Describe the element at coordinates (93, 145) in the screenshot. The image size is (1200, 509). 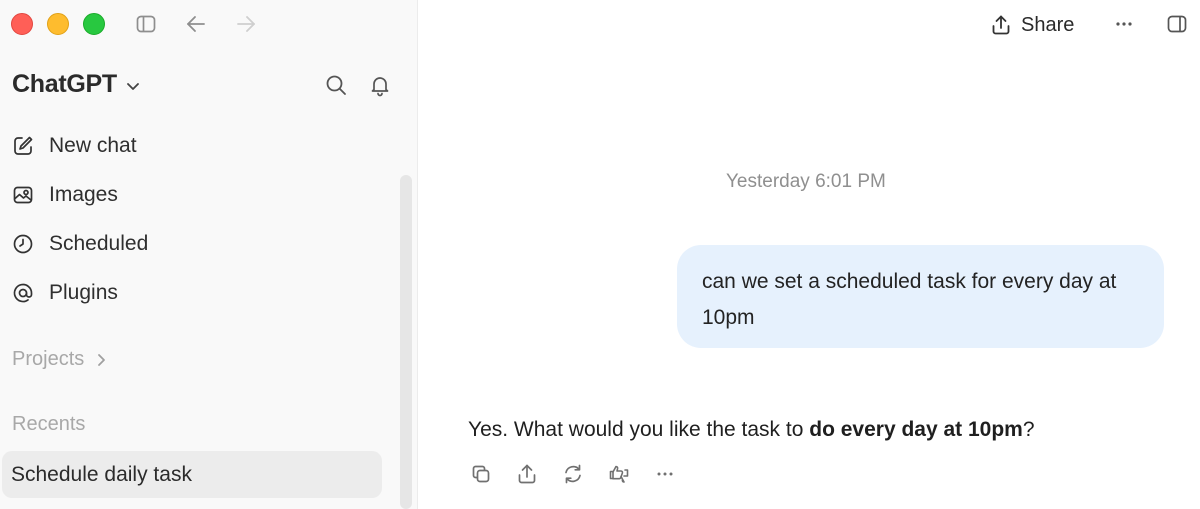
I see `sidebar-item-label: New chat` at that location.